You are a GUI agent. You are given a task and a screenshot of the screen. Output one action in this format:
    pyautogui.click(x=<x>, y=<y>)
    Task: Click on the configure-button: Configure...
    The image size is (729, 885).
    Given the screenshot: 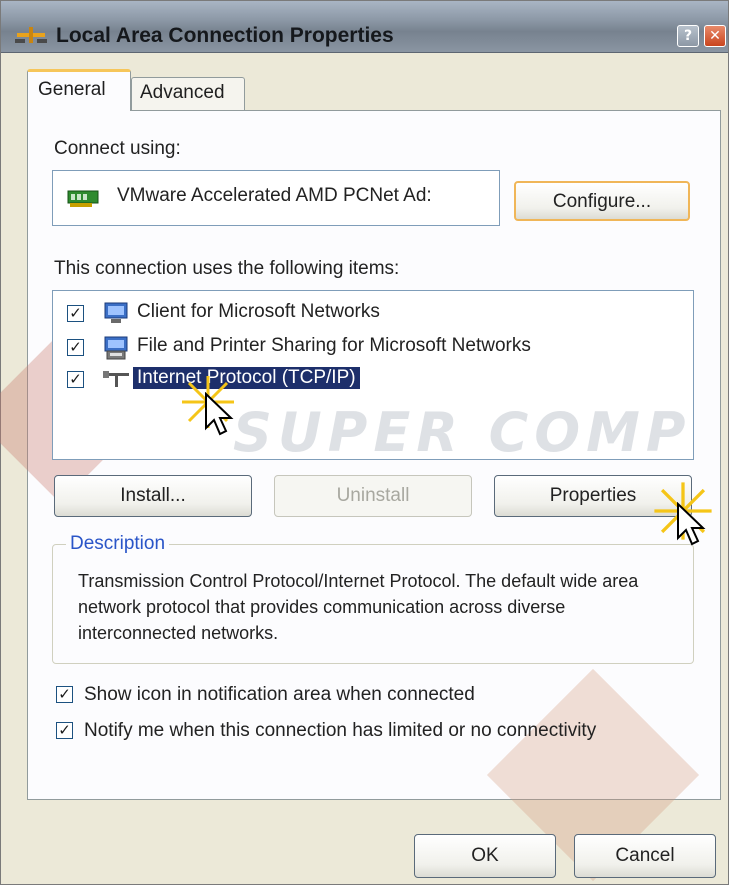 What is the action you would take?
    pyautogui.click(x=602, y=201)
    